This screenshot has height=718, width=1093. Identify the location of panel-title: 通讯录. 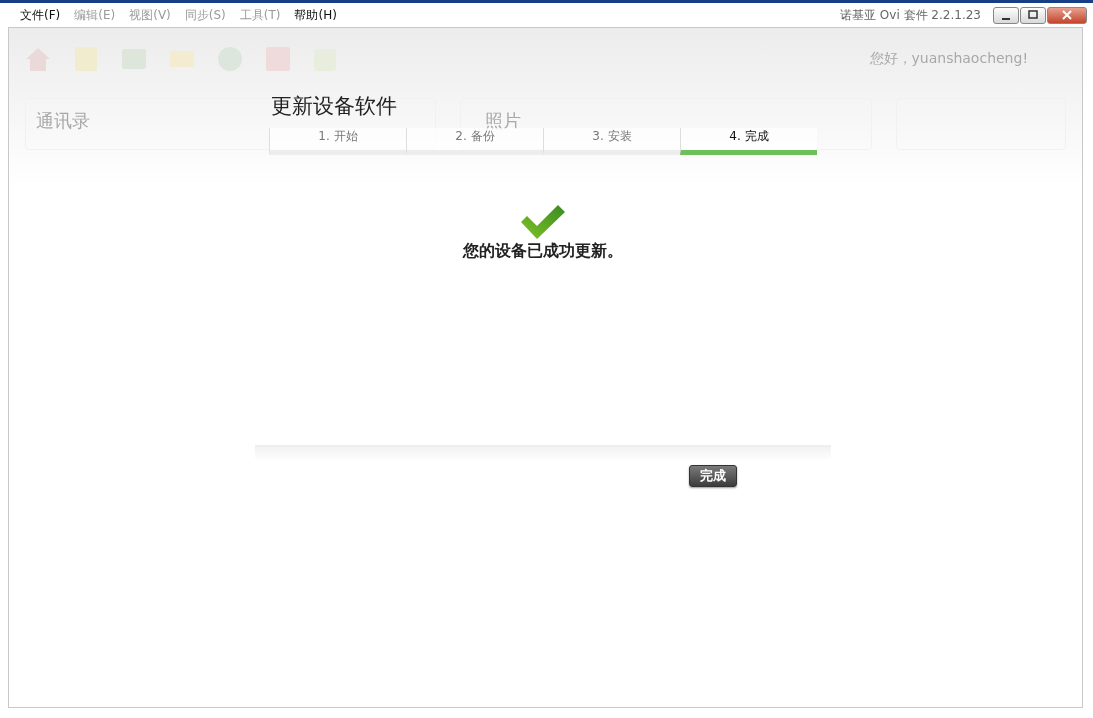
(63, 120).